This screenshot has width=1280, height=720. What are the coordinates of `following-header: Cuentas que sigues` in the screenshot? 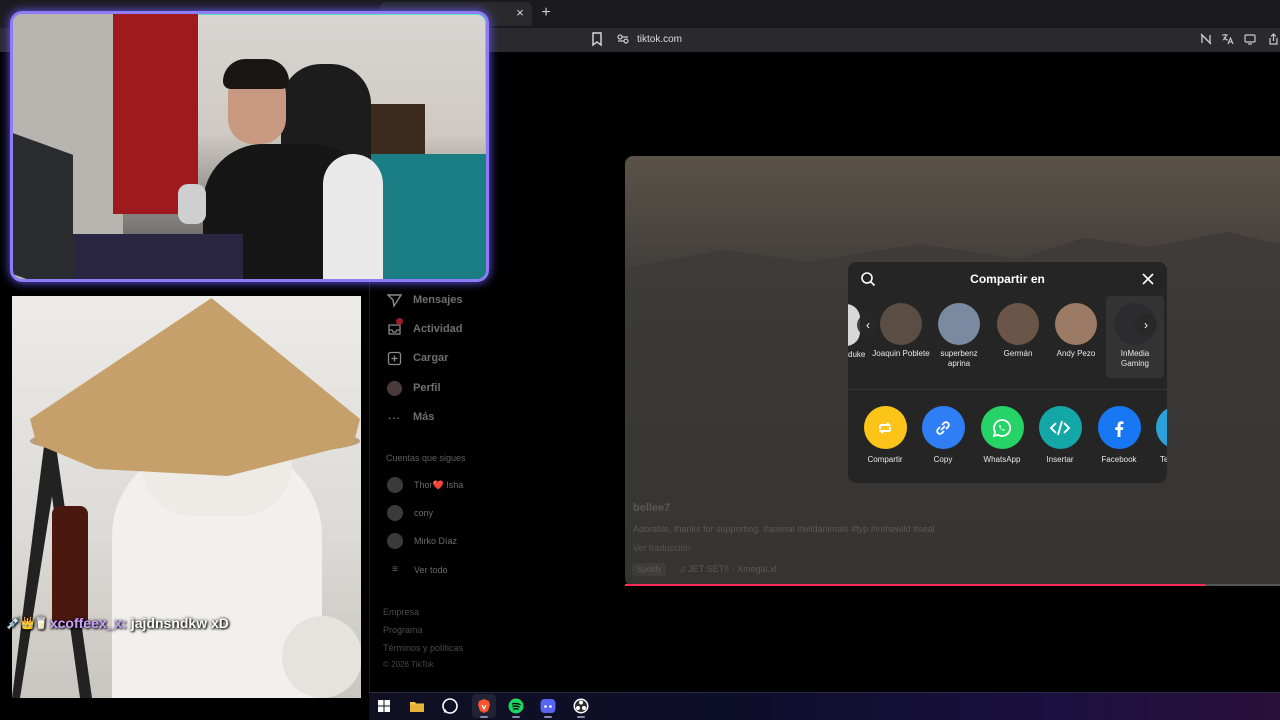 It's located at (426, 458).